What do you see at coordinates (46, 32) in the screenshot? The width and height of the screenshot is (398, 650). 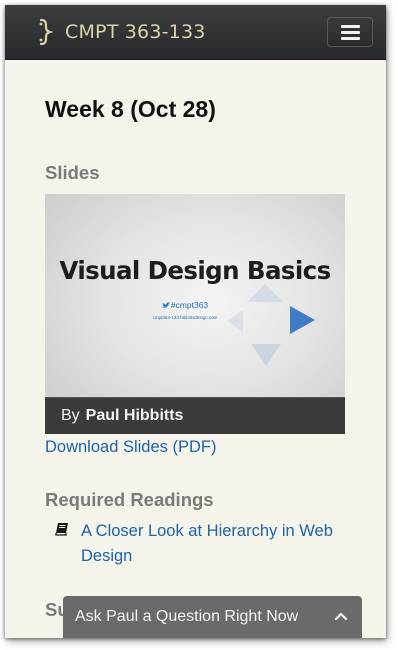 I see `curly-brace-logo-icon` at bounding box center [46, 32].